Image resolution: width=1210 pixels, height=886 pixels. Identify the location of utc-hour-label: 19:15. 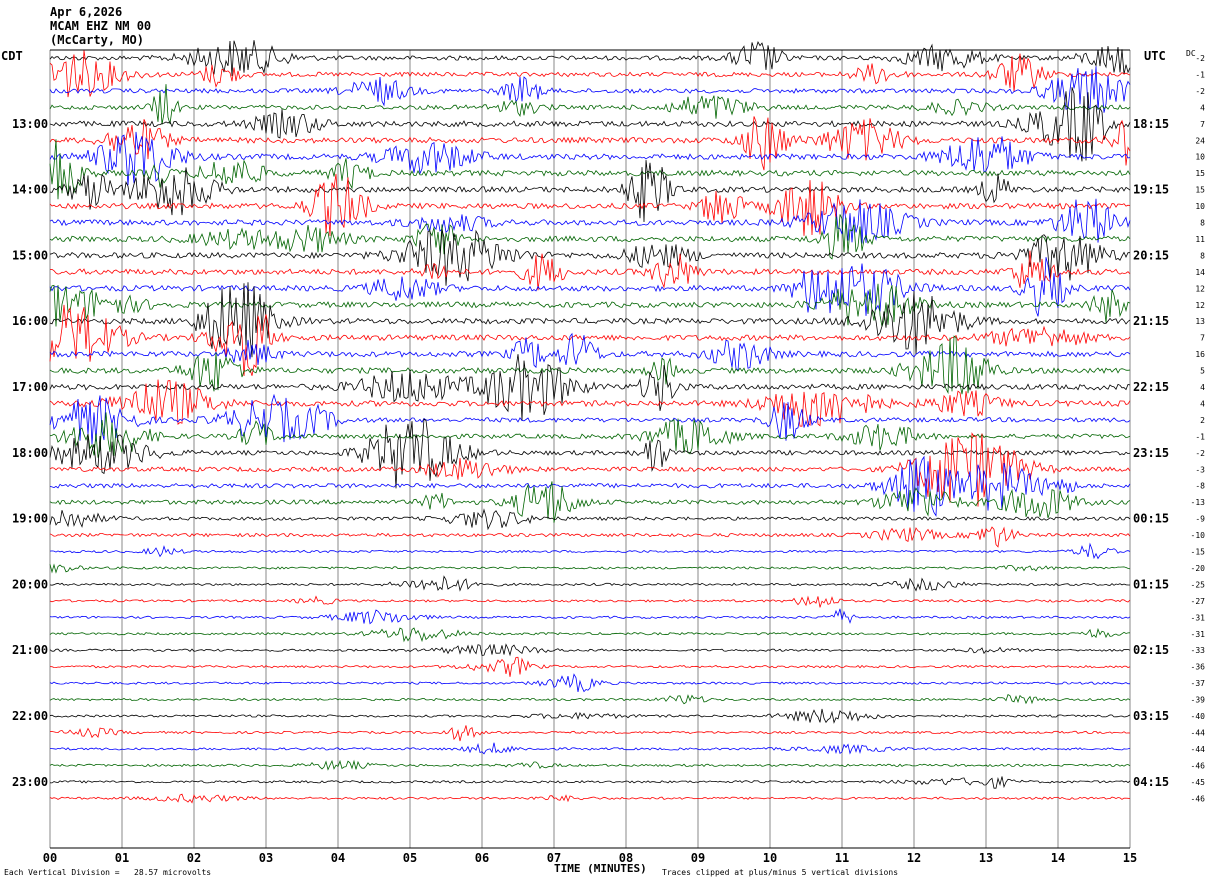
(1151, 190).